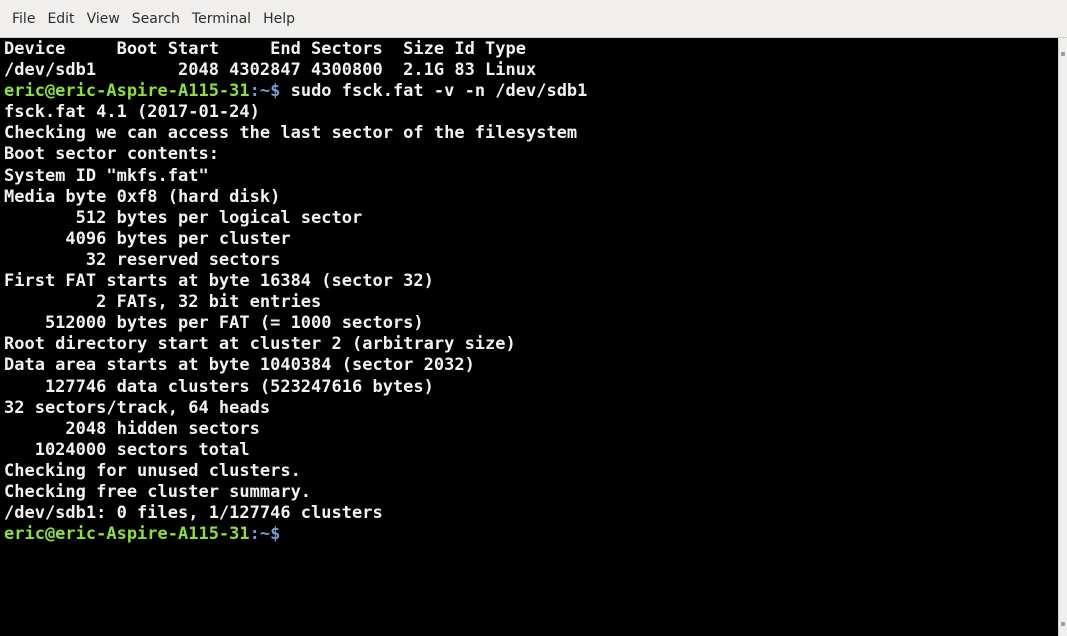 This screenshot has height=636, width=1067. I want to click on vertical-scrollbar, so click(1062, 337).